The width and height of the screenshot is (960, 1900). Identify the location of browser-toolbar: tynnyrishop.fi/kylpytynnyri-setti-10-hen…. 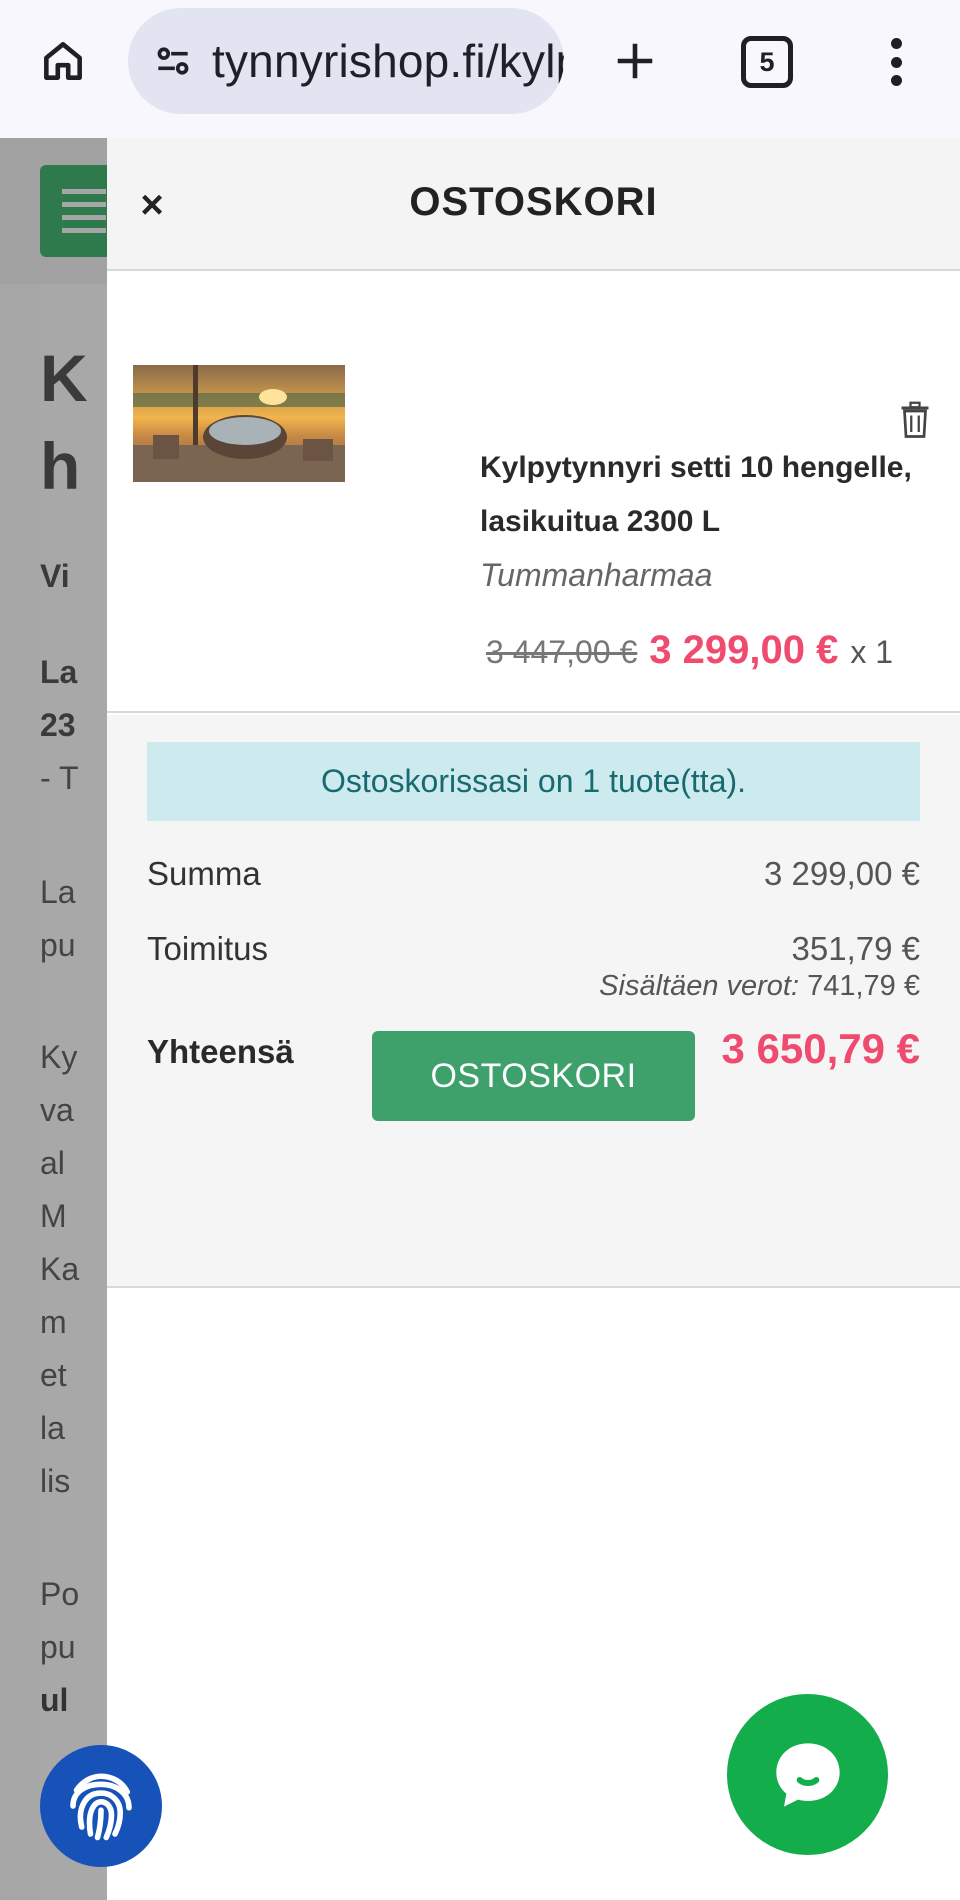
(480, 69).